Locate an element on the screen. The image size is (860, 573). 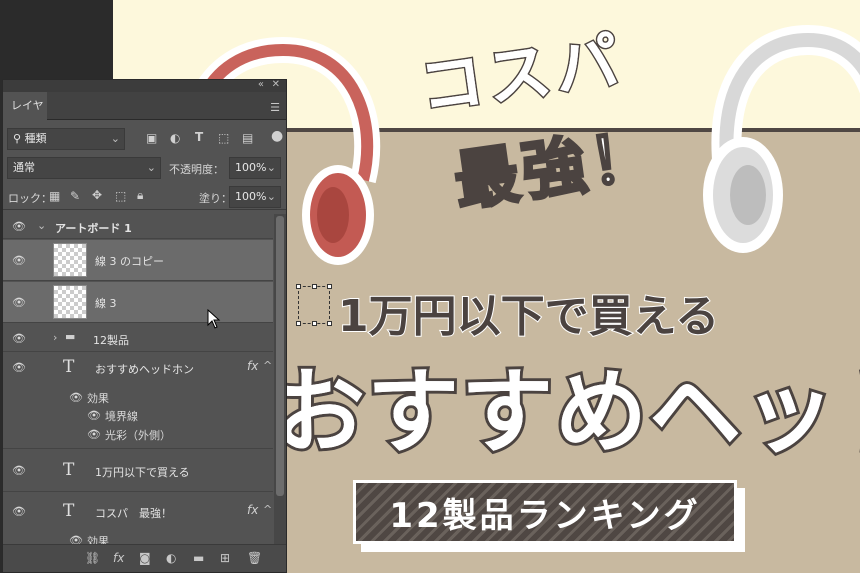
effect-stroke-label: 境界線 is located at coordinates (121, 416).